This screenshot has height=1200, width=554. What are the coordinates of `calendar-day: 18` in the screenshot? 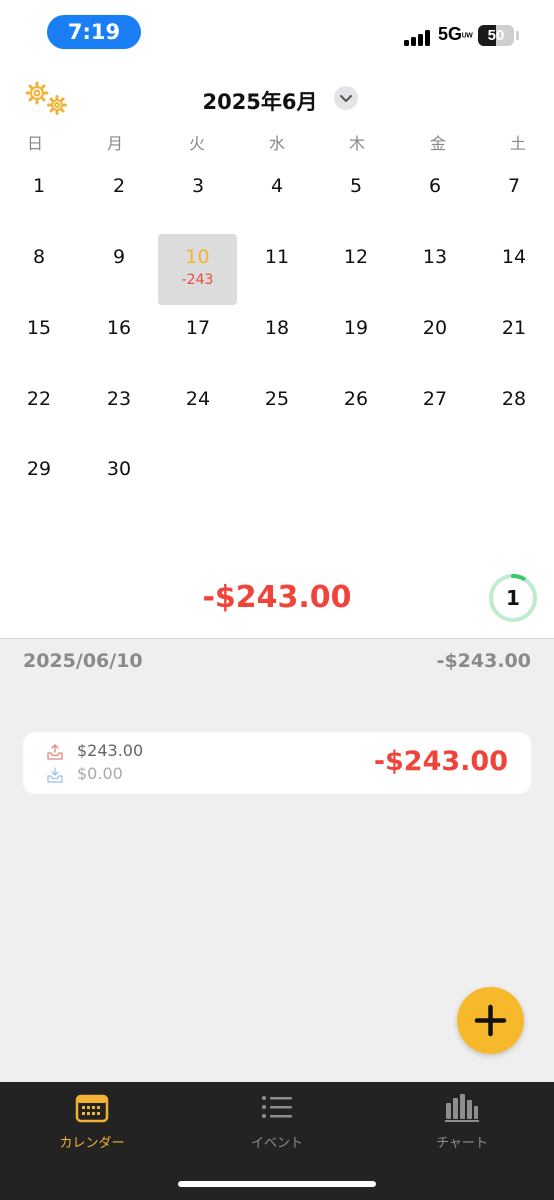 It's located at (277, 352).